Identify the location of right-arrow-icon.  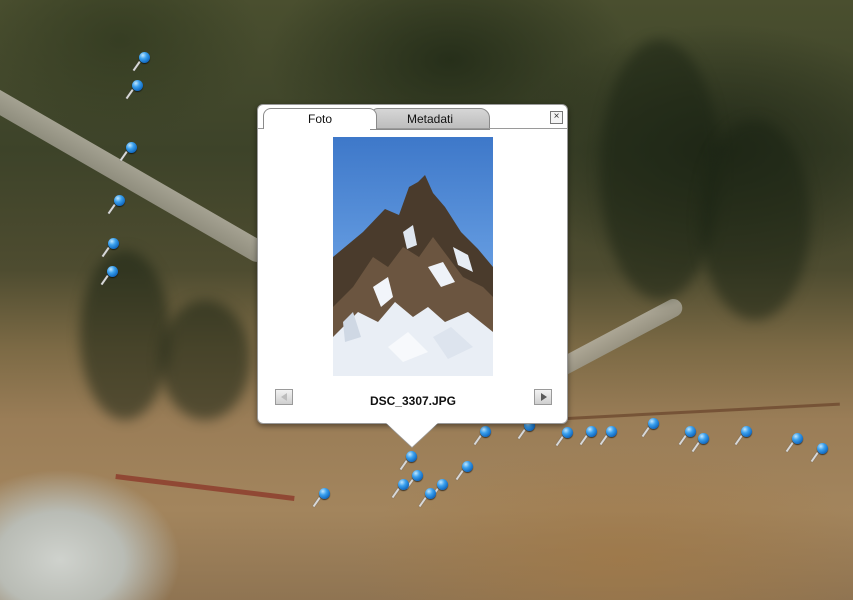
(544, 397).